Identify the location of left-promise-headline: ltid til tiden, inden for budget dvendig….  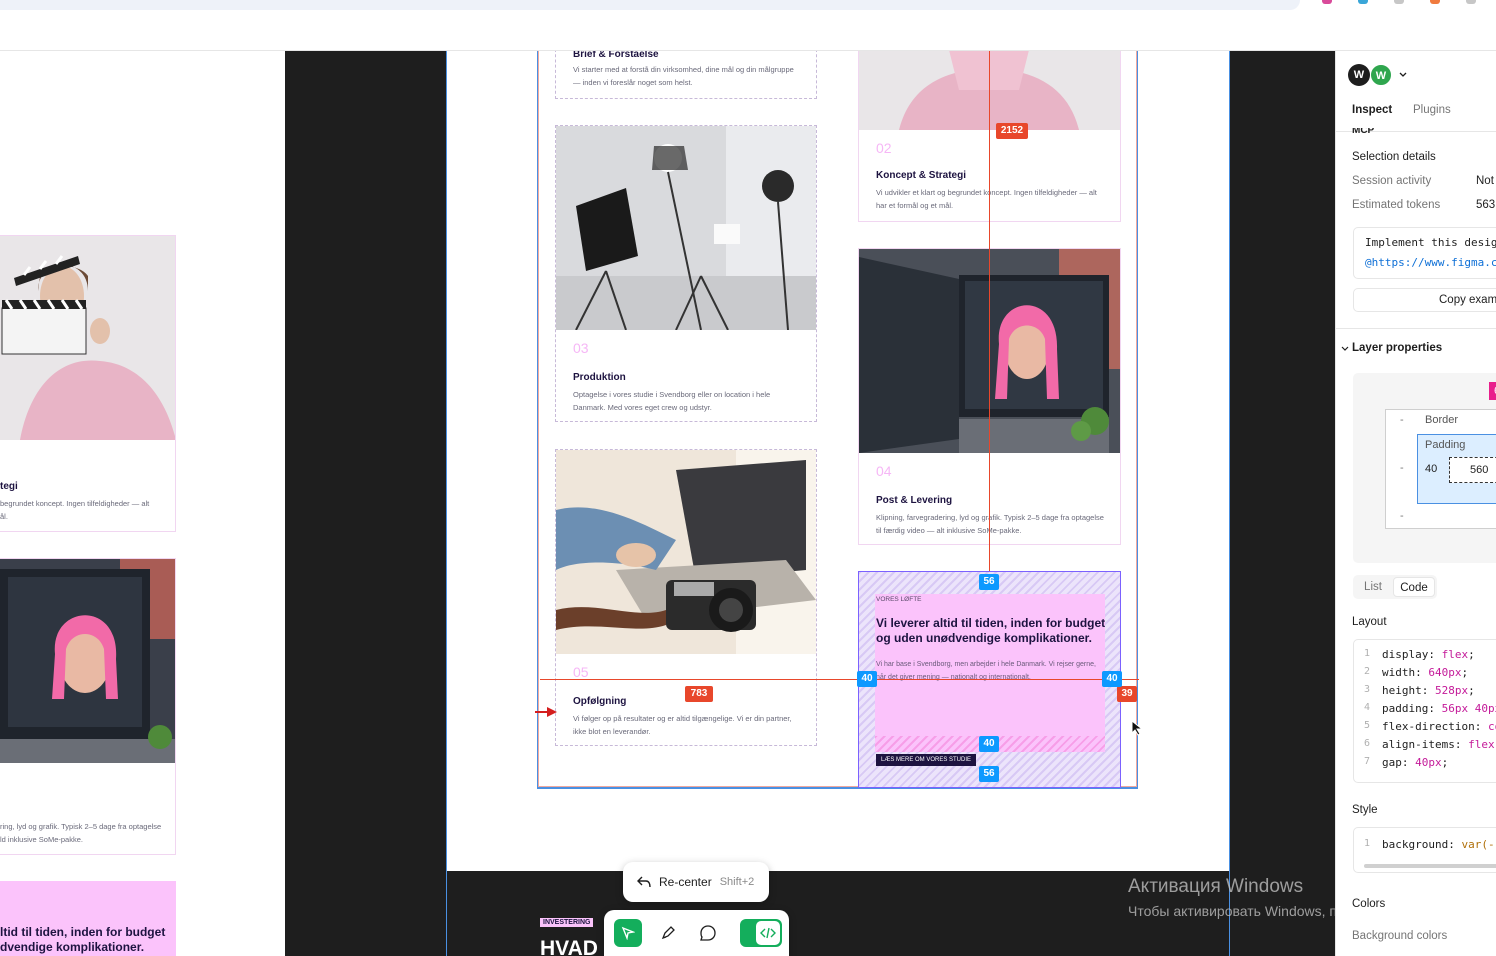
(83, 939).